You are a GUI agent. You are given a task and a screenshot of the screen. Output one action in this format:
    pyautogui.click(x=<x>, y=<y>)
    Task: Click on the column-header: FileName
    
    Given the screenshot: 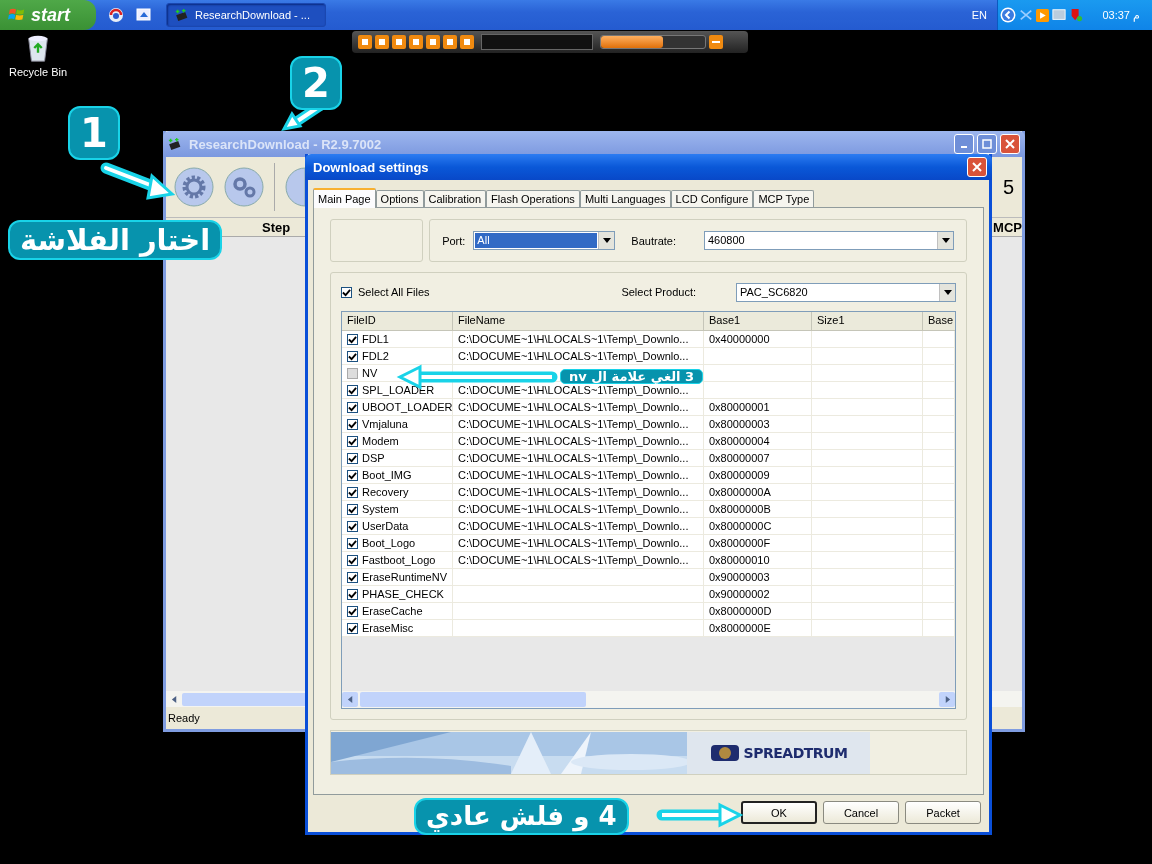 What is the action you would take?
    pyautogui.click(x=578, y=321)
    